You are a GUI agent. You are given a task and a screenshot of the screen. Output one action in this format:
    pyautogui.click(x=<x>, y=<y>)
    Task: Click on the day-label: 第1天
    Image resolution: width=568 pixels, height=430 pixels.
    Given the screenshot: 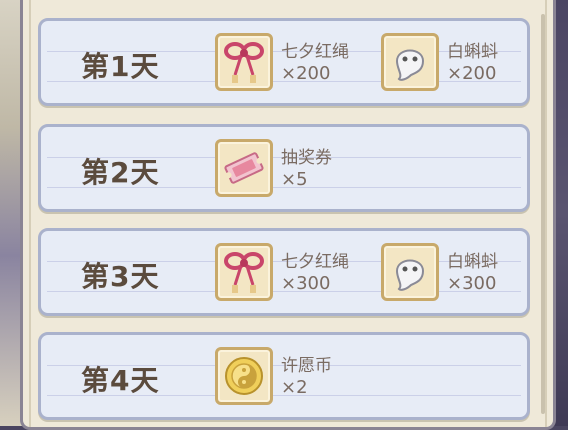 What is the action you would take?
    pyautogui.click(x=120, y=66)
    